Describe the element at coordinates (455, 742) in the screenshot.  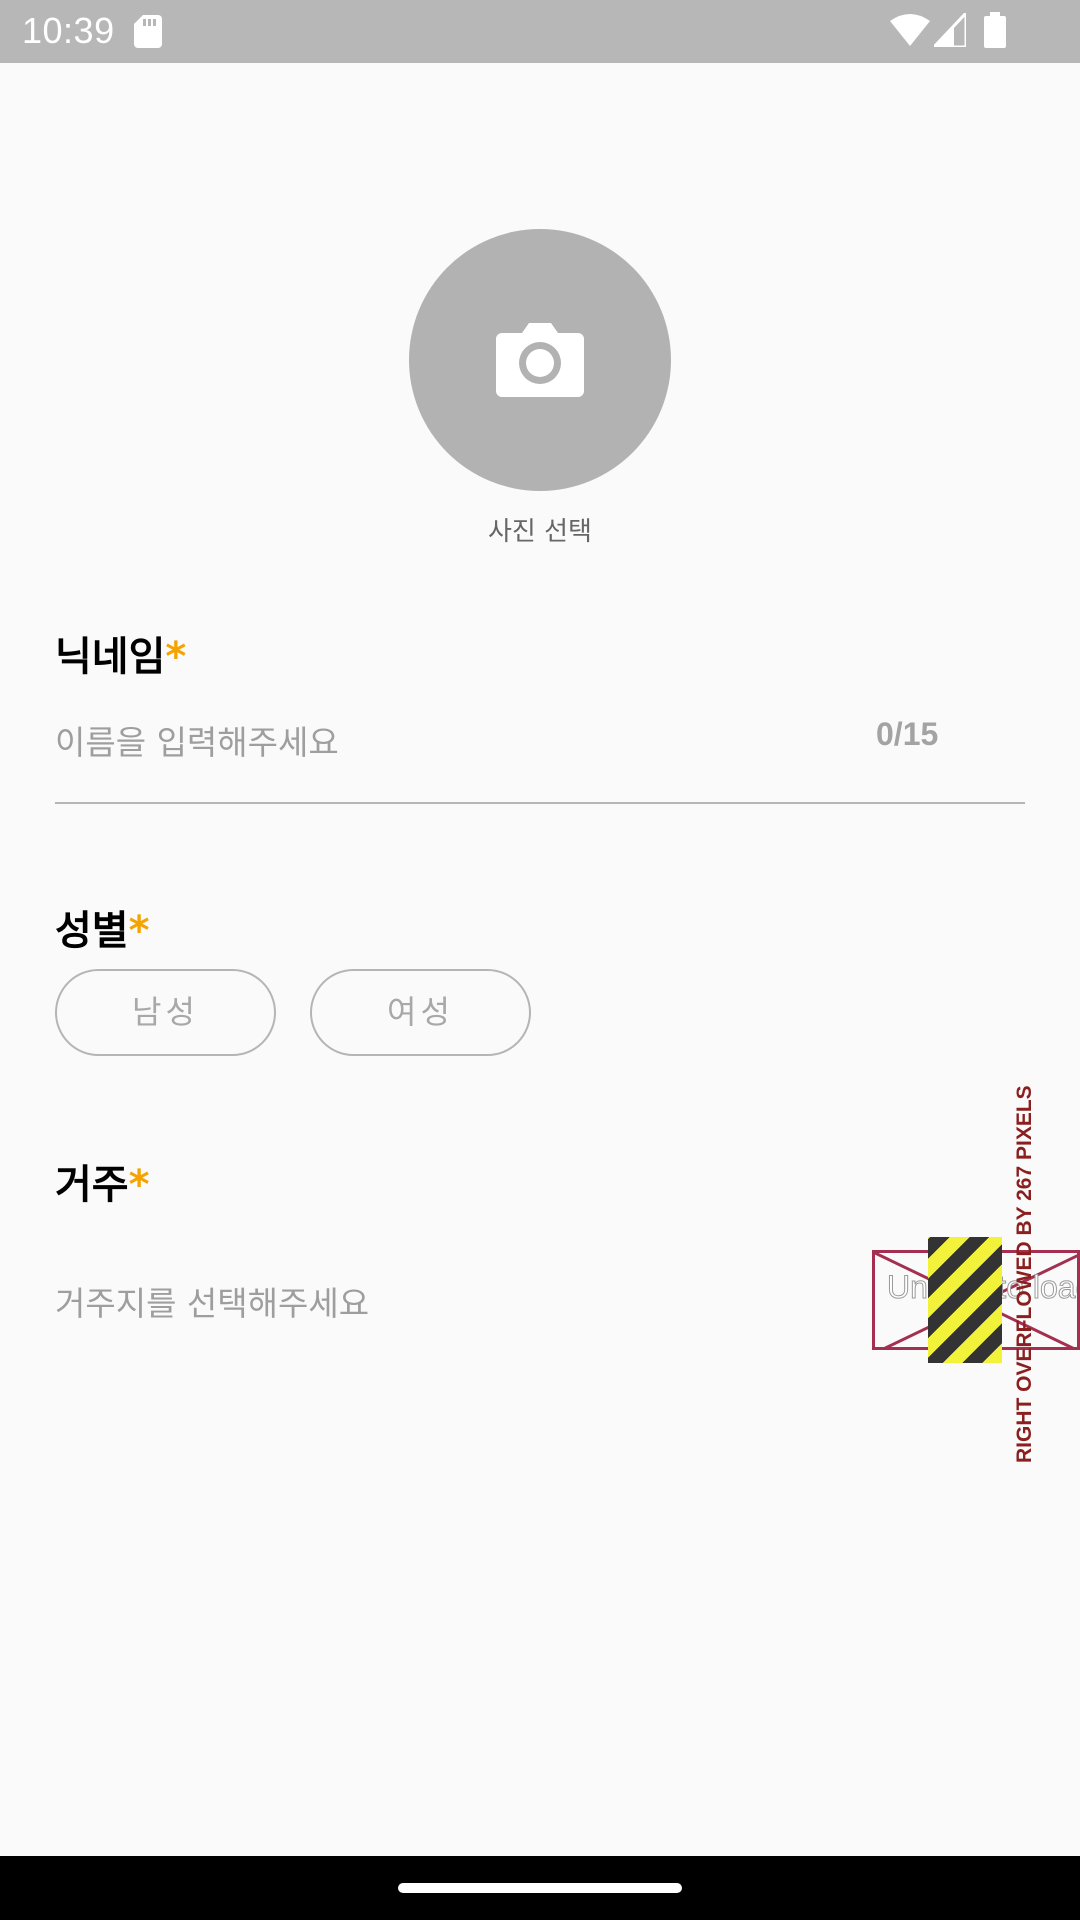
I see `nickname-input` at that location.